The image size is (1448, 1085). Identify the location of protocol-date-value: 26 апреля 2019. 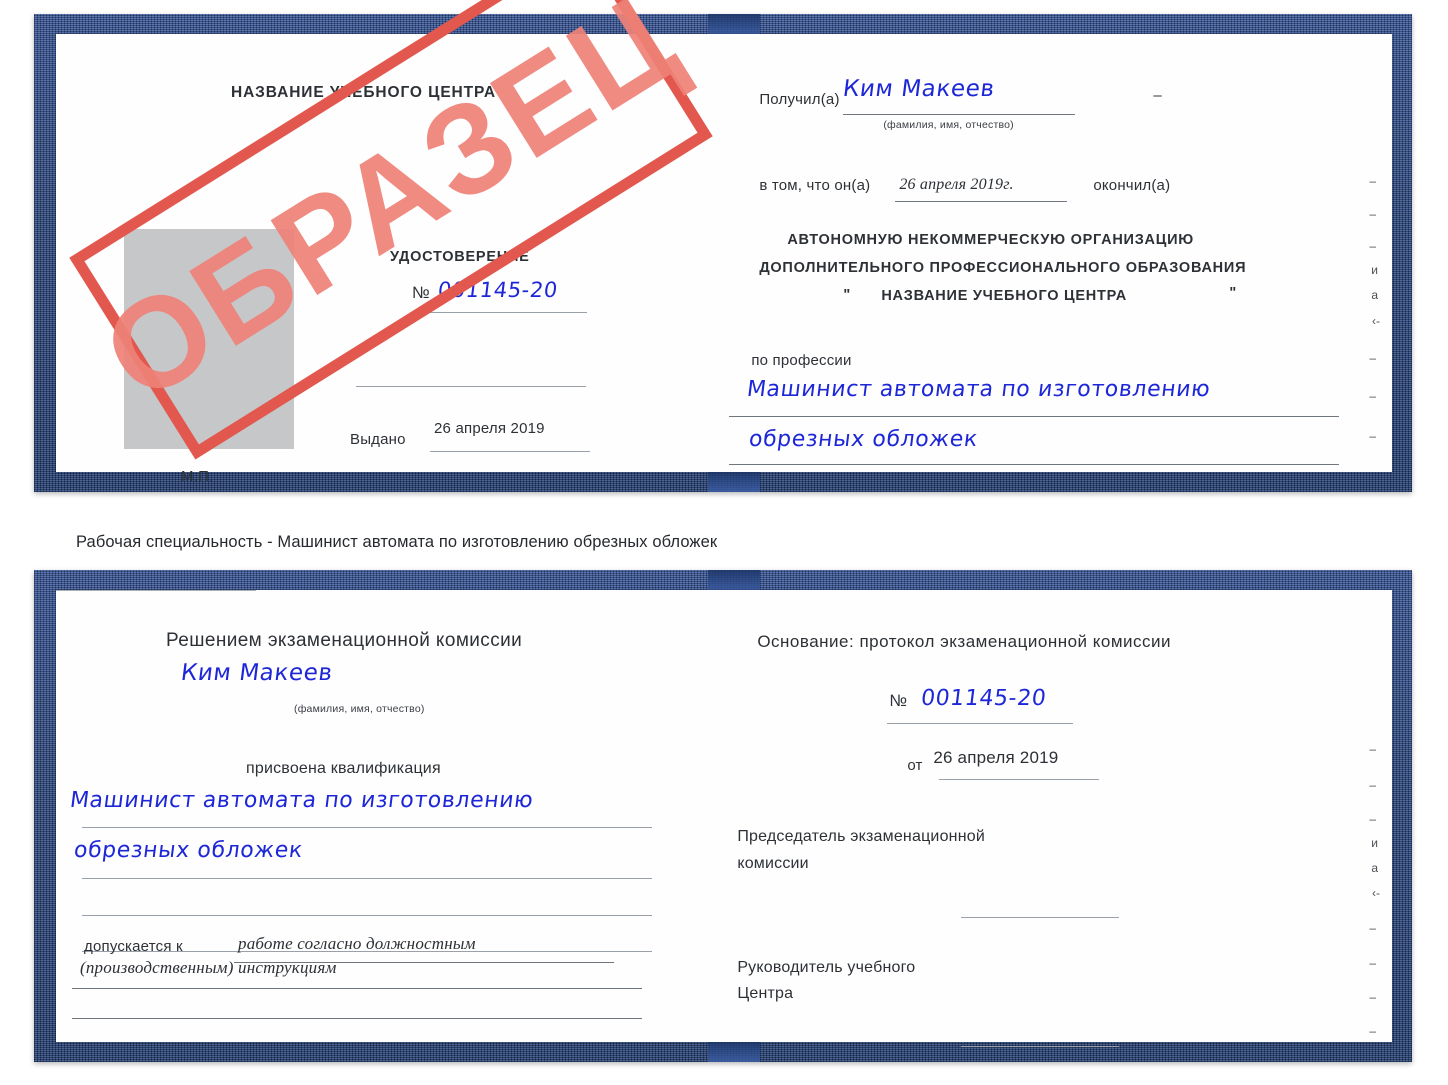
(996, 757).